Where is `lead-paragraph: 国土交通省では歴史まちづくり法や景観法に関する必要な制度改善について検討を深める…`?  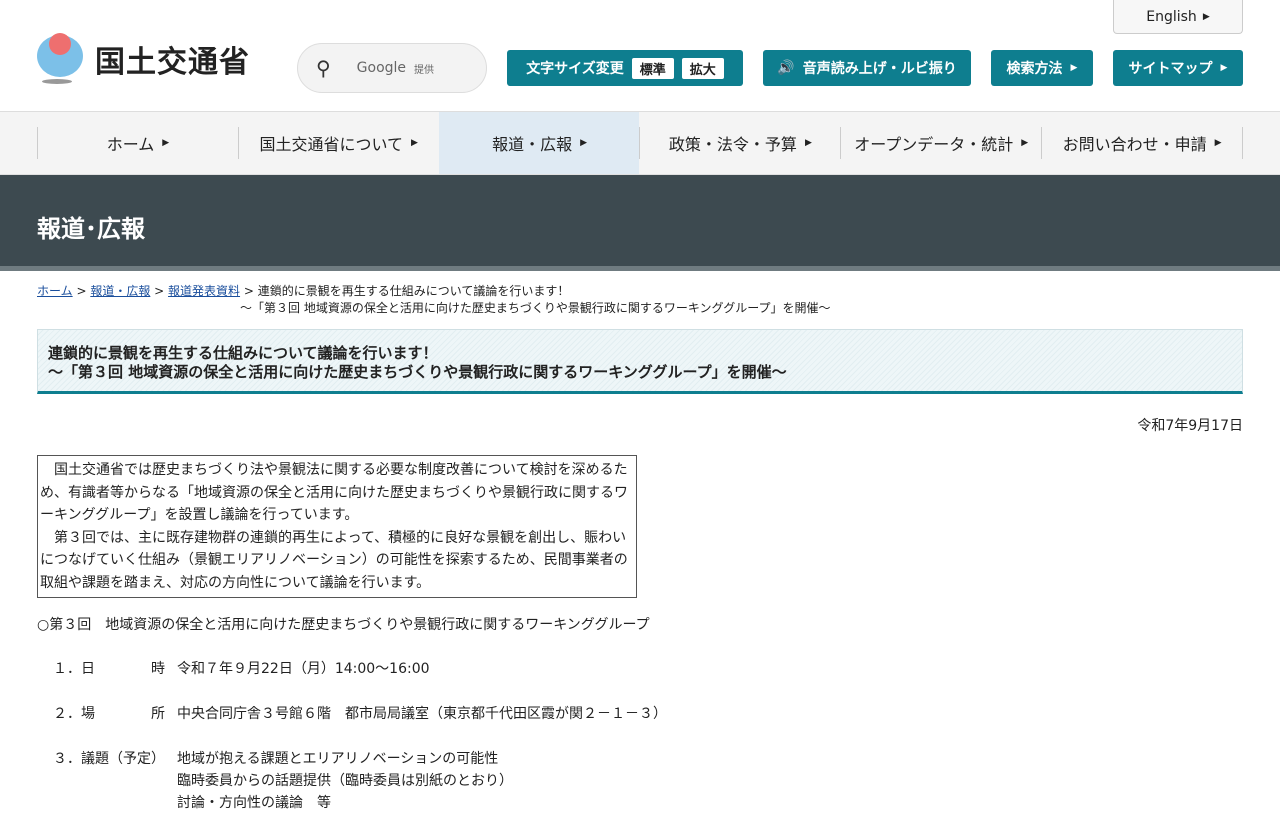 lead-paragraph: 国土交通省では歴史まちづくり法や景観法に関する必要な制度改善について検討を深める… is located at coordinates (334, 492).